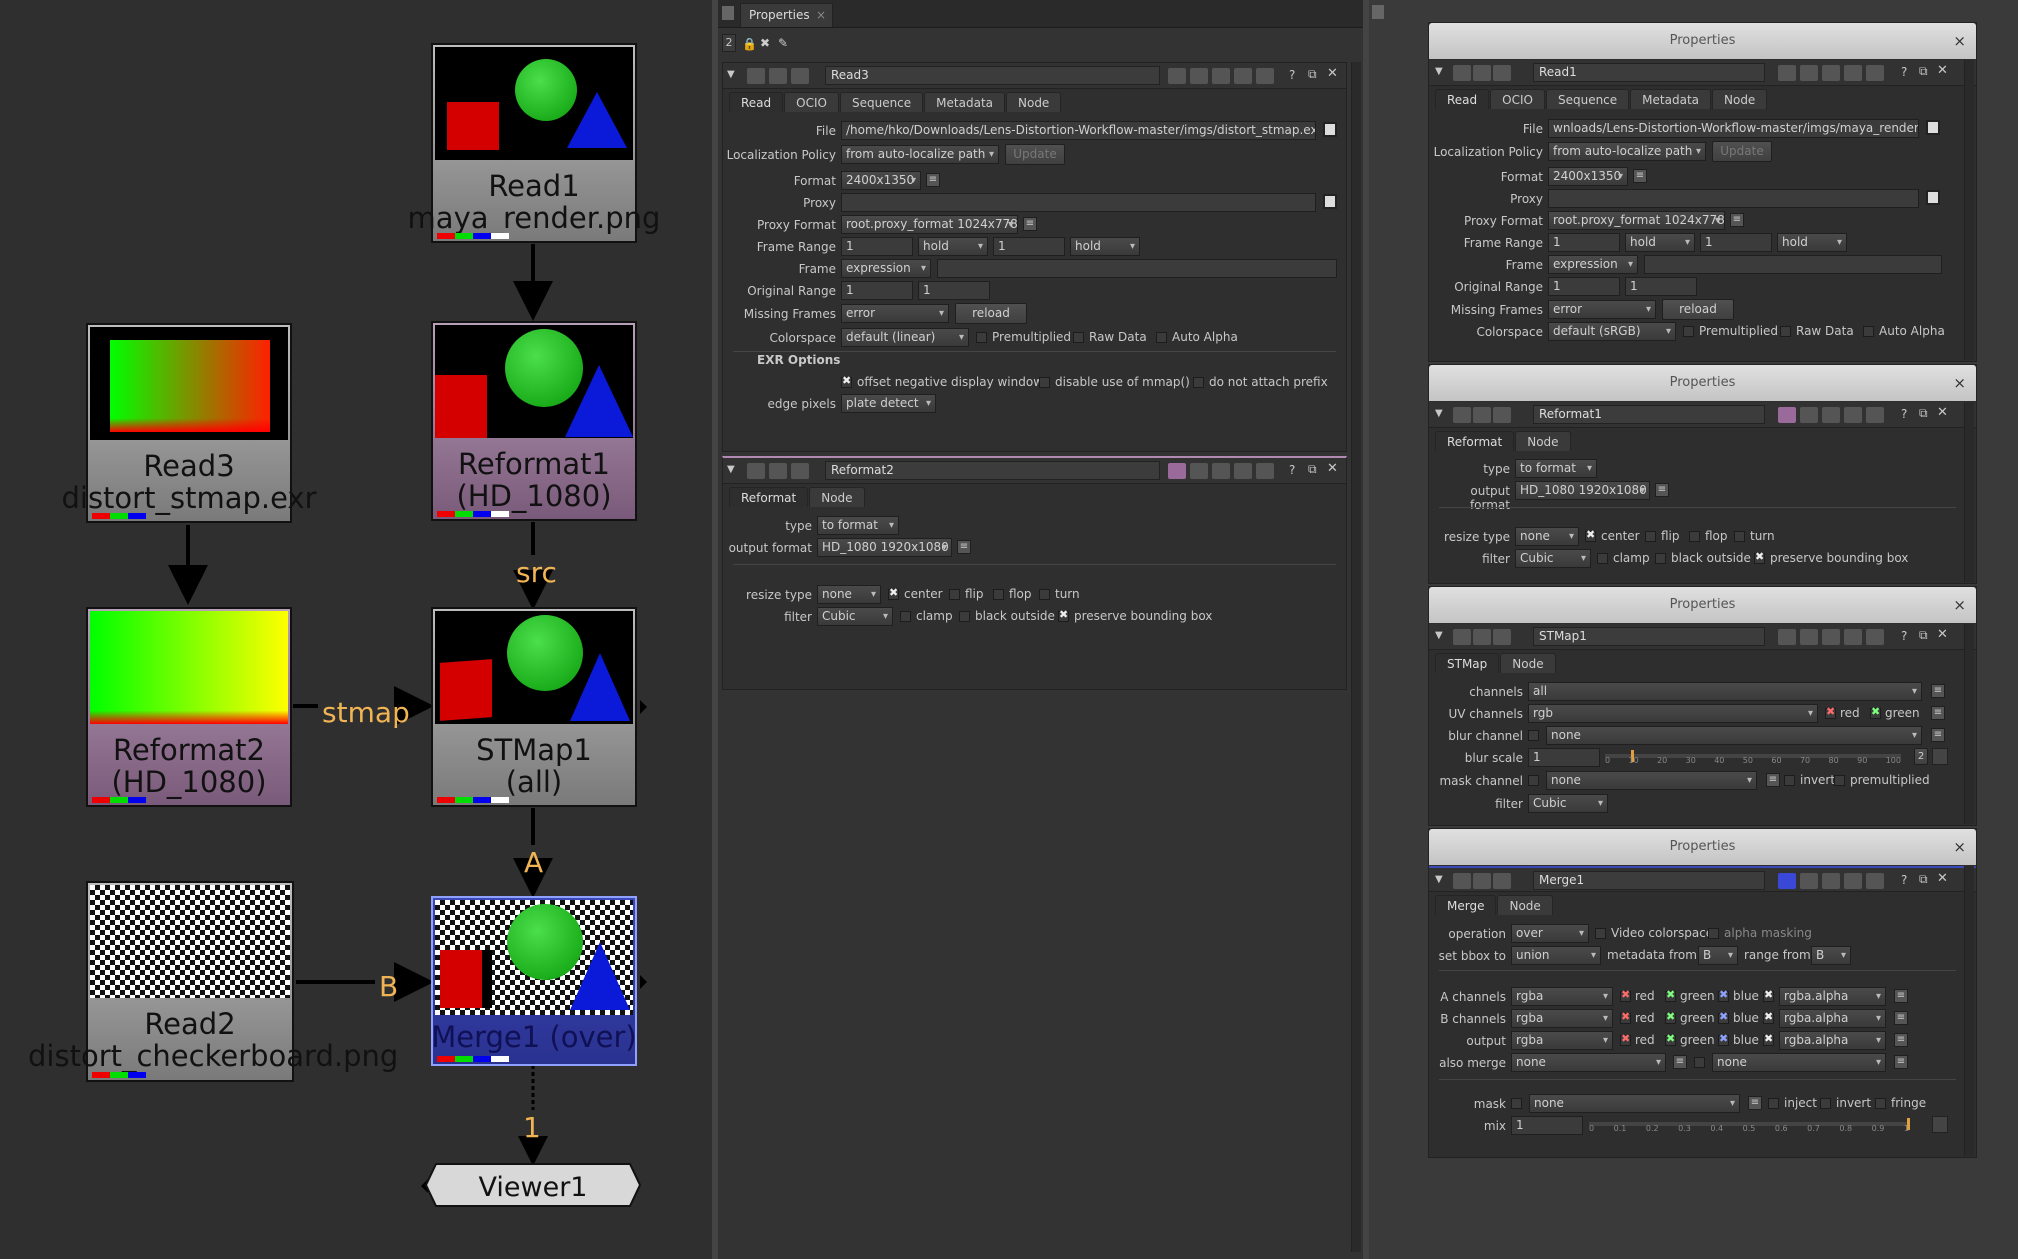  What do you see at coordinates (1588, 176) in the screenshot?
I see `format-dropdown: 2400x1350` at bounding box center [1588, 176].